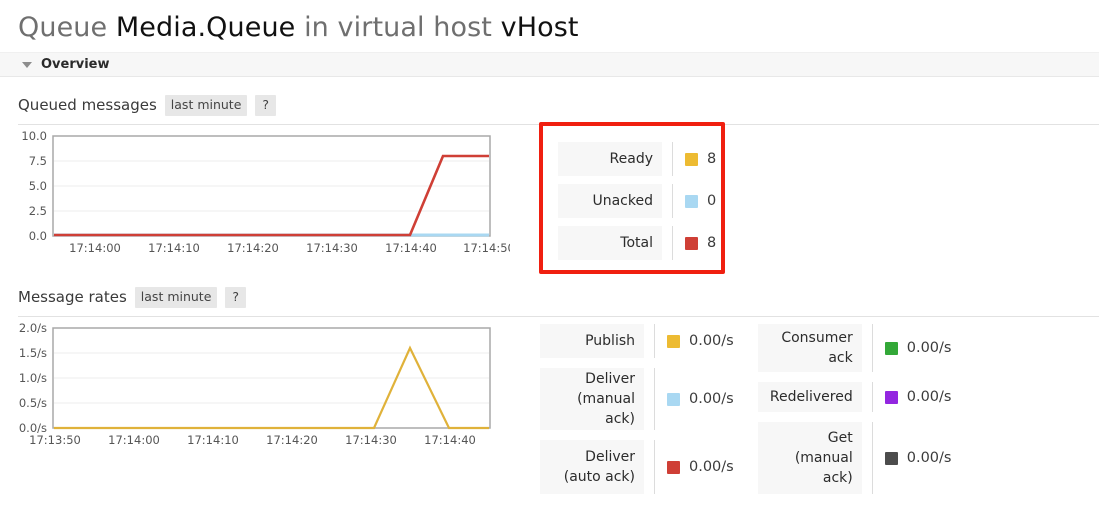 This screenshot has width=1099, height=524. I want to click on svg-text: 17:14:50, so click(486, 247).